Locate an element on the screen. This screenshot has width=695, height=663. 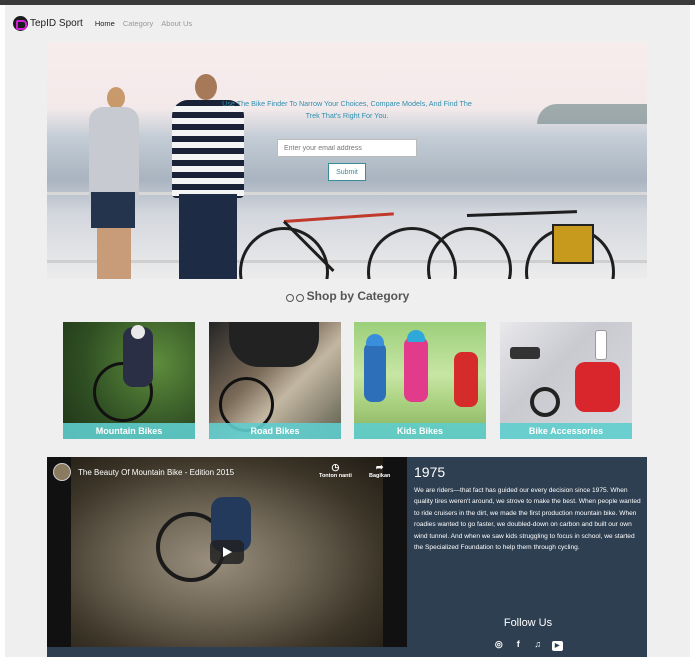
bike-frame is located at coordinates (338, 217).